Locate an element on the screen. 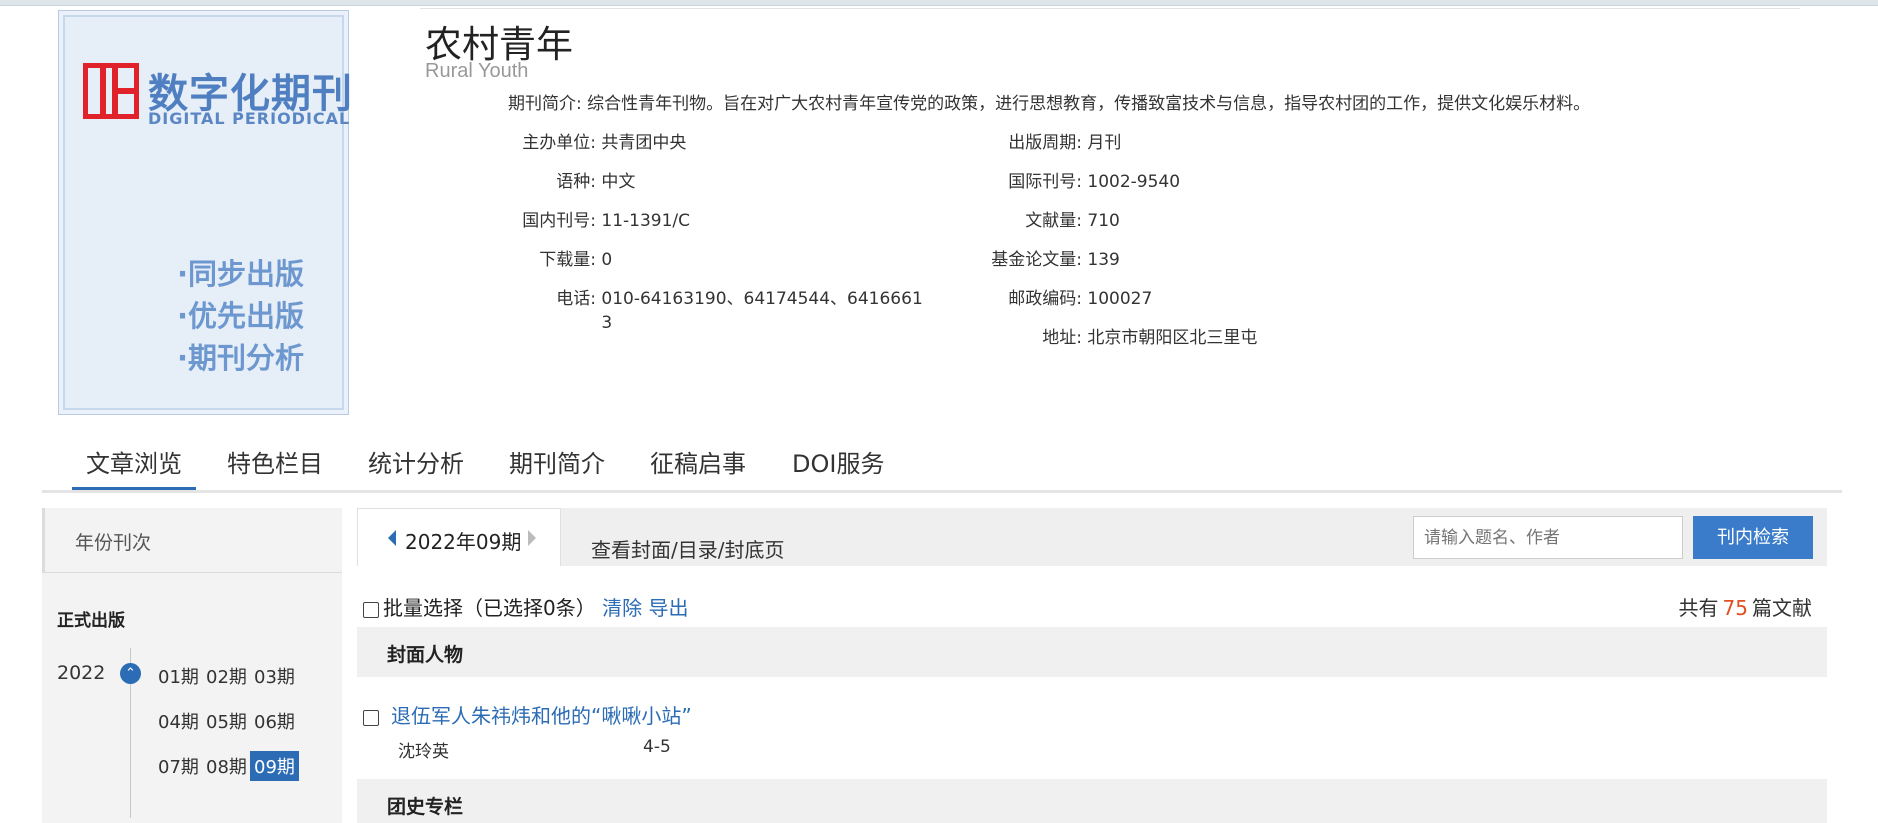  tab-article-browse: 文章浏览 is located at coordinates (134, 467).